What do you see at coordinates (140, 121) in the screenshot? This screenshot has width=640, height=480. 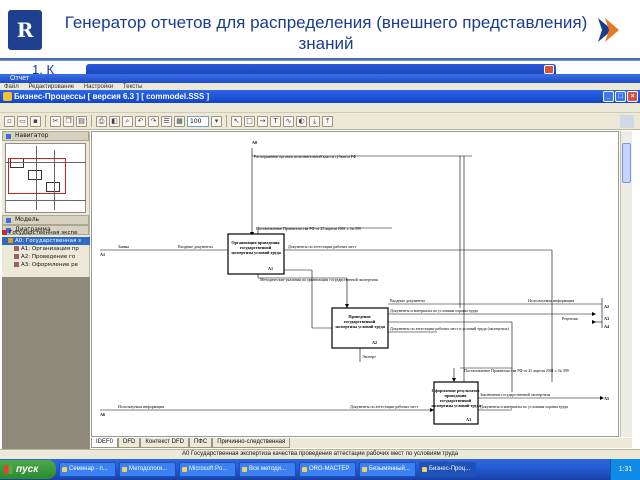 I see `undo-icon: ↶` at bounding box center [140, 121].